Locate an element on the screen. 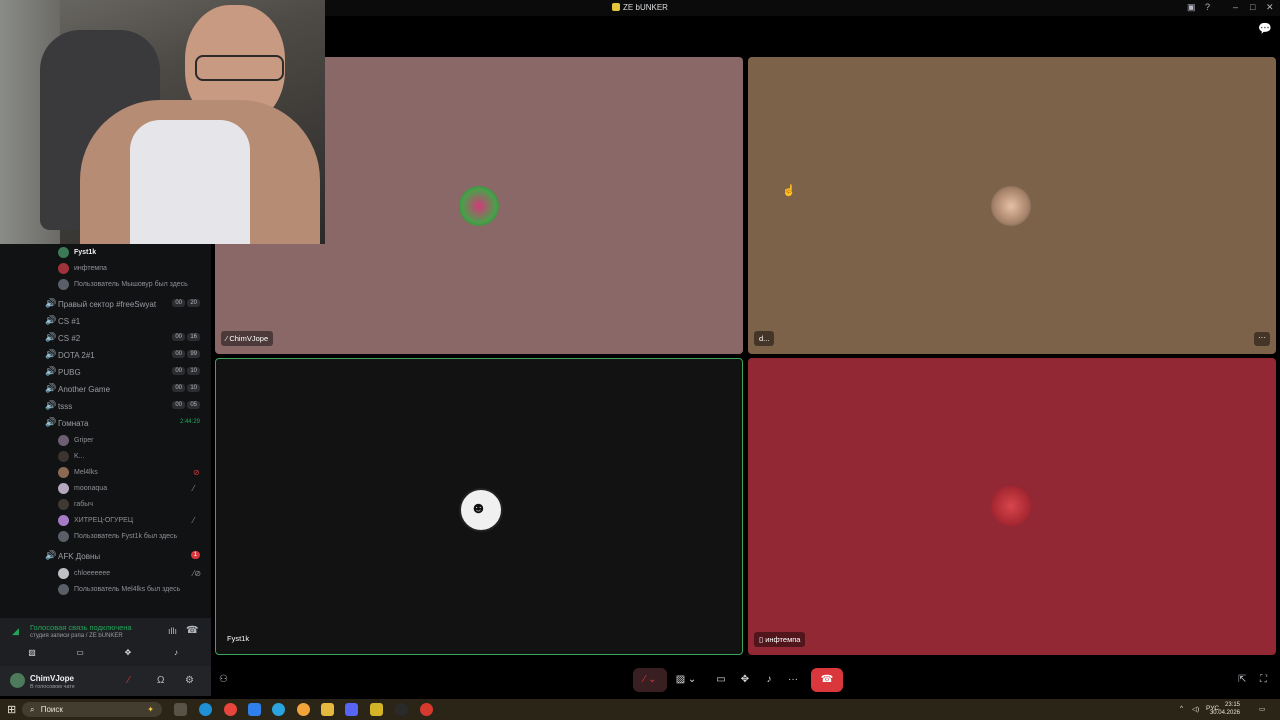 This screenshot has height=720, width=1280. headphones-icon: Ω is located at coordinates (160, 680).